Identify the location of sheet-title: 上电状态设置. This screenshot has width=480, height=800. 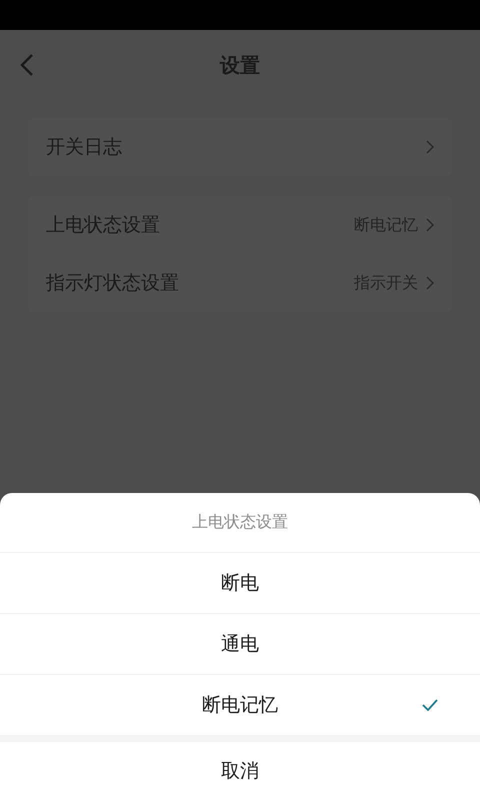
(240, 523).